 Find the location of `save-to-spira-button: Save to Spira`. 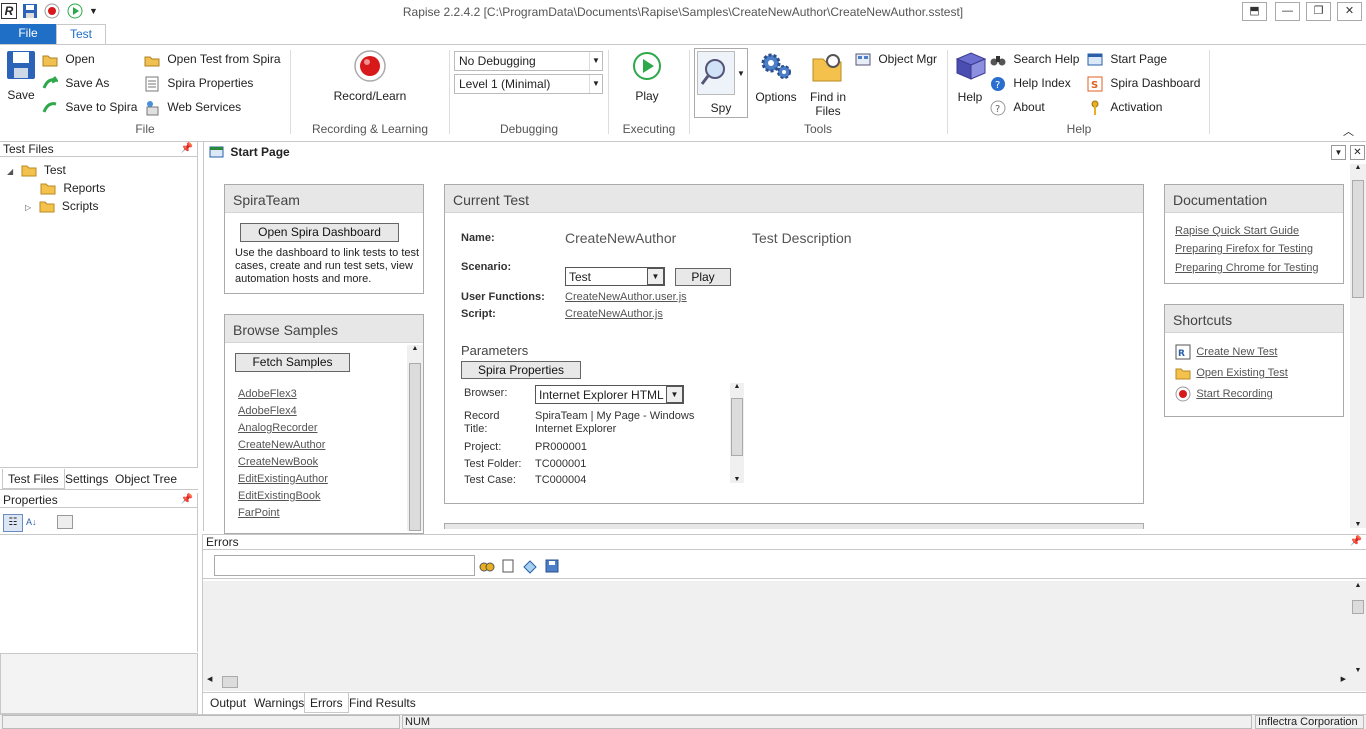

save-to-spira-button: Save to Spira is located at coordinates (89, 108).